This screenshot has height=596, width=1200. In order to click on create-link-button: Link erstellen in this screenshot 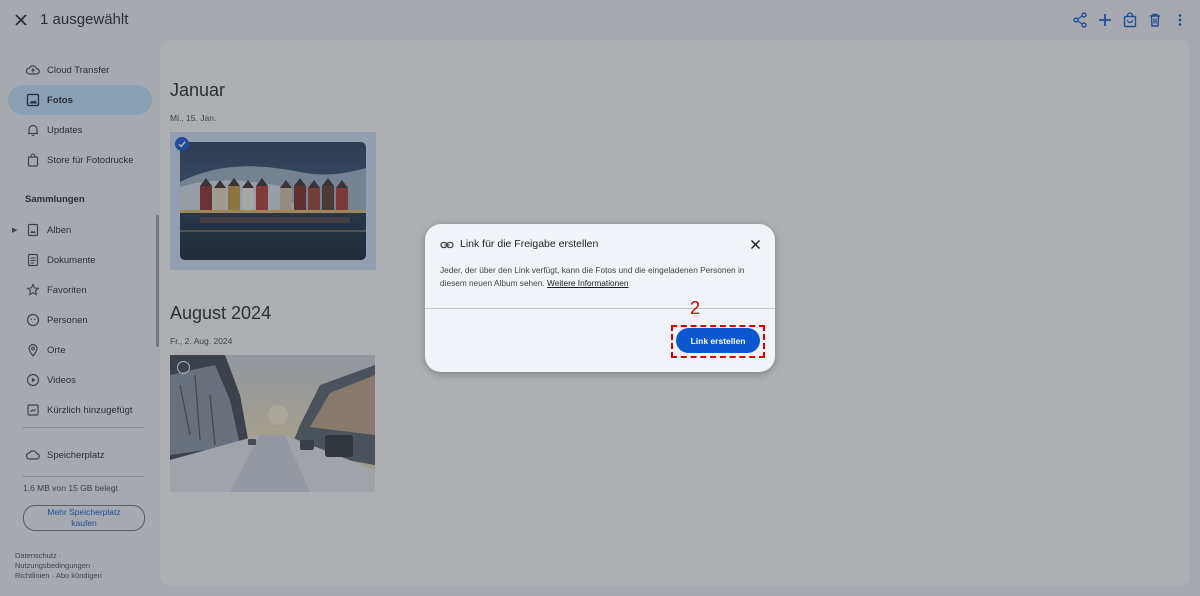, I will do `click(718, 340)`.